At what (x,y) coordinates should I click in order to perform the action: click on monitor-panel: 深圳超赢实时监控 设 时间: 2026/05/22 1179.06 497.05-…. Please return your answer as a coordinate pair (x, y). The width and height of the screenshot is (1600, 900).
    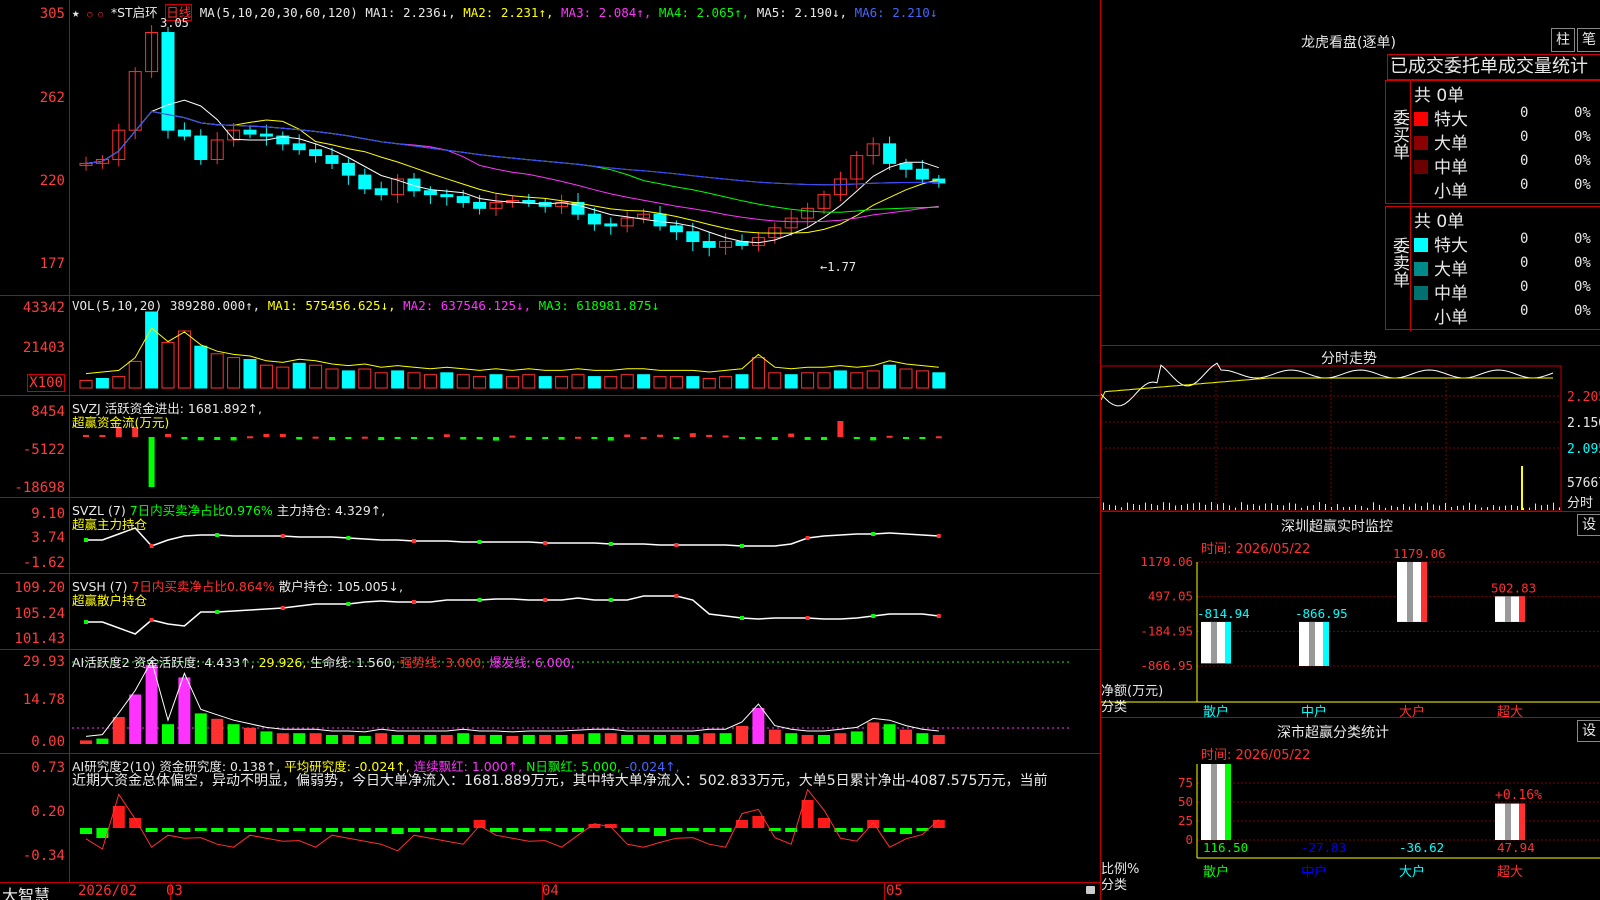
    Looking at the image, I should click on (1350, 615).